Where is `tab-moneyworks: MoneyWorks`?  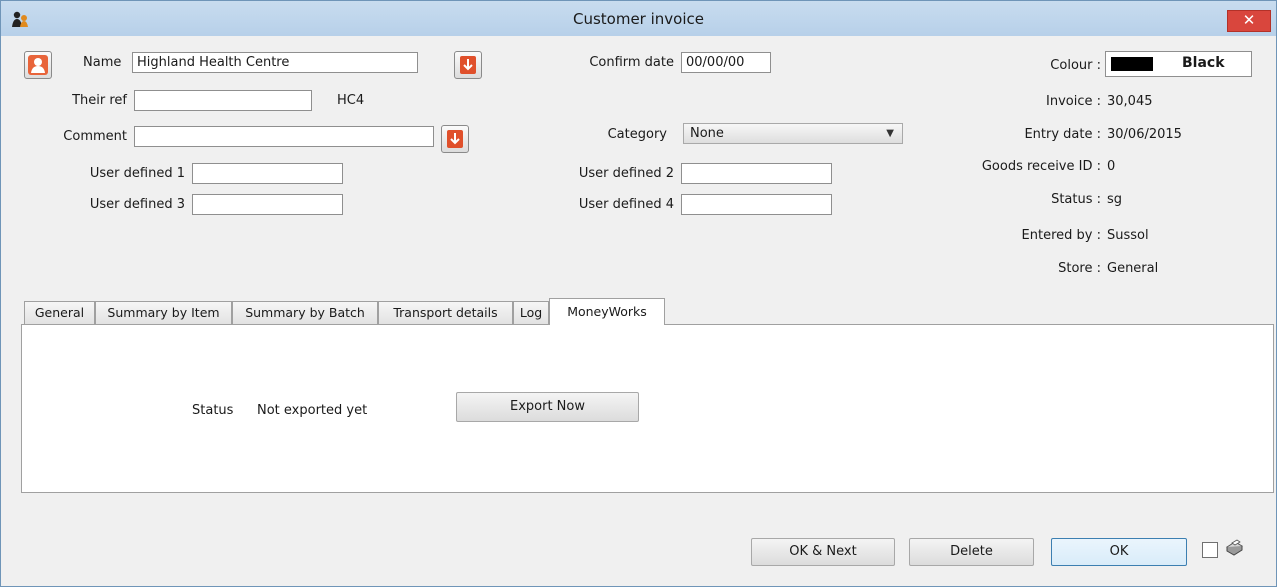
tab-moneyworks: MoneyWorks is located at coordinates (607, 311).